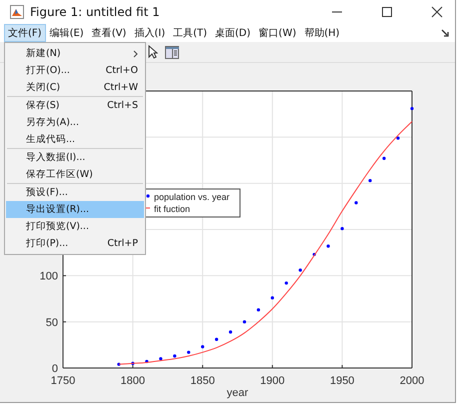 The image size is (461, 408). Describe the element at coordinates (148, 196) in the screenshot. I see `legend-marker` at that location.